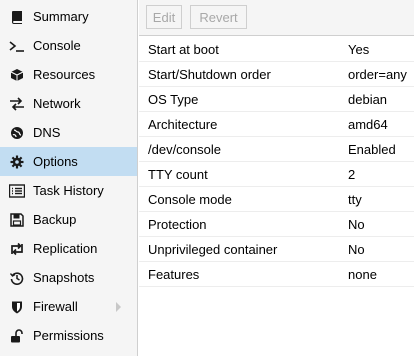 Image resolution: width=414 pixels, height=356 pixels. I want to click on book-icon, so click(17, 17).